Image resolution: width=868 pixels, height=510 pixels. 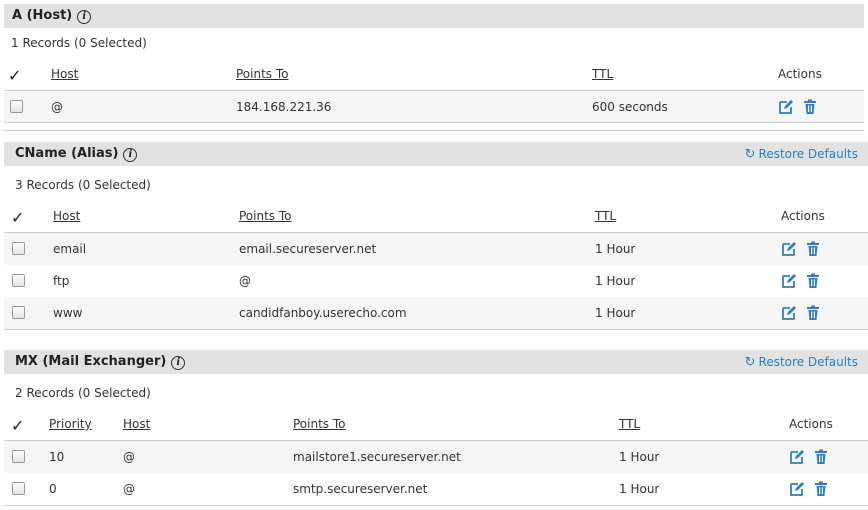 I want to click on row-priority: 0, so click(x=53, y=489).